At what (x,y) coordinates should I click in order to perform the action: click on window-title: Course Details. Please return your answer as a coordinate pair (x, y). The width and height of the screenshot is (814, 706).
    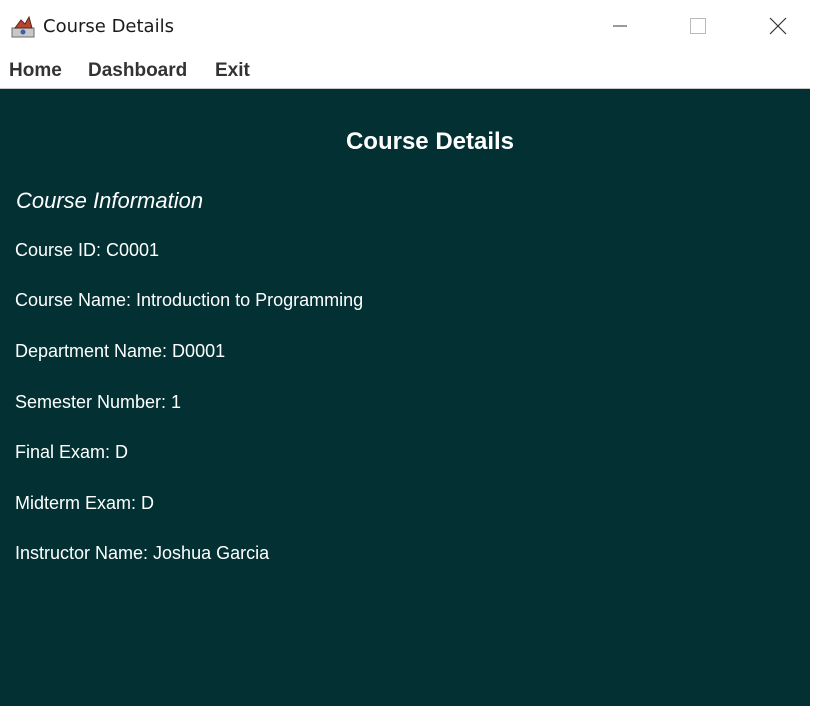
    Looking at the image, I should click on (108, 26).